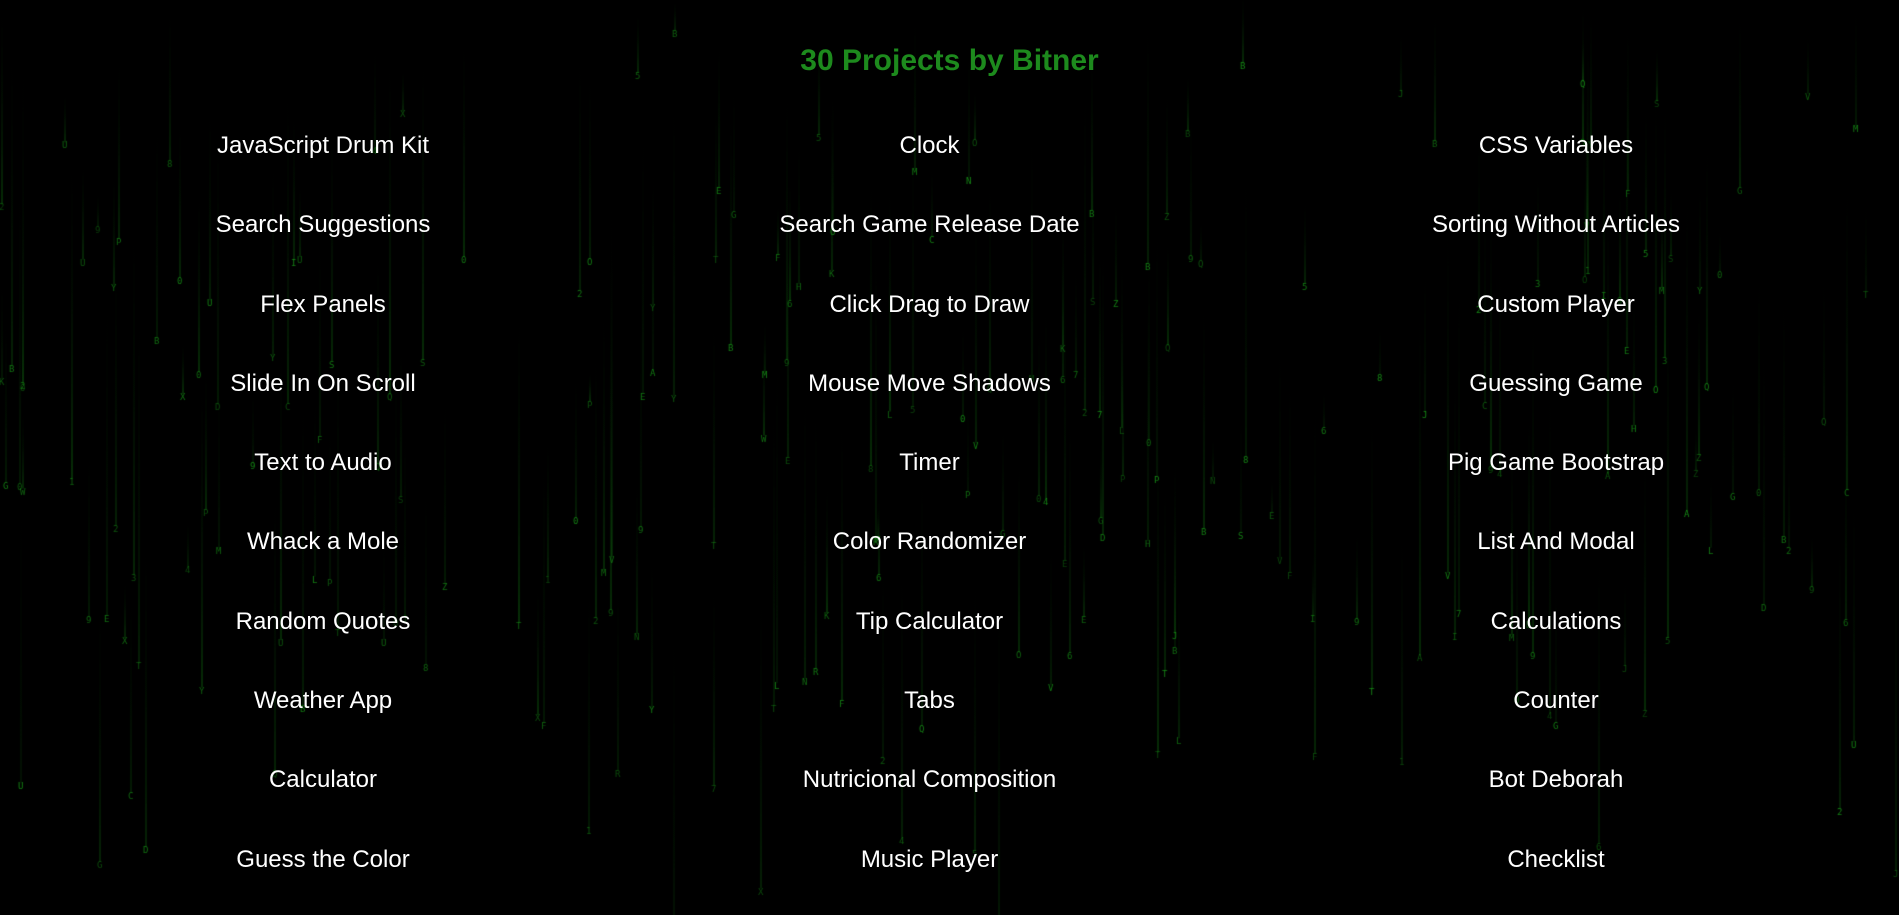 This screenshot has height=915, width=1899. What do you see at coordinates (323, 403) in the screenshot?
I see `project-link-slide-in-on-scroll: Slide In On Scroll` at bounding box center [323, 403].